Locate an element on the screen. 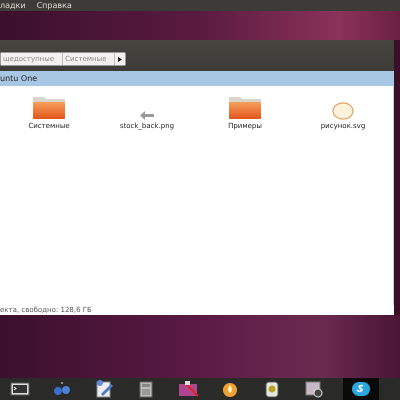  places-header: untu One is located at coordinates (19, 78).